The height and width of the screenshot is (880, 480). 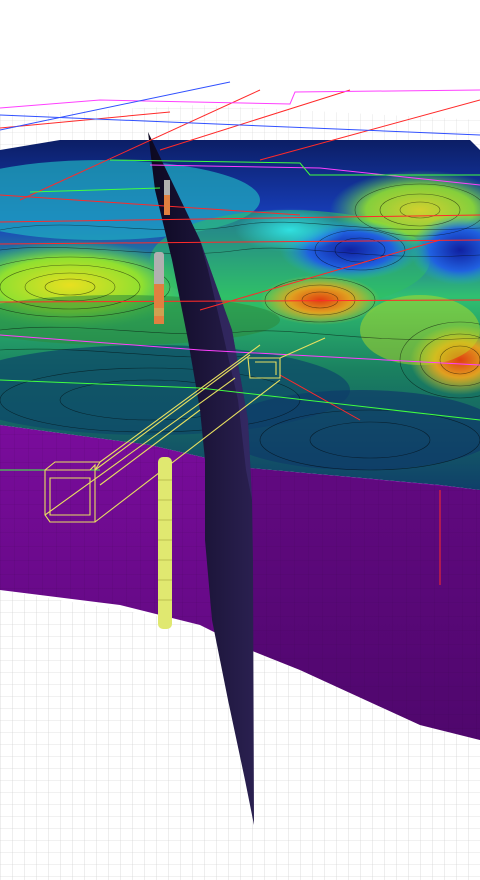 I want to click on borehole-upper, so click(x=167, y=197).